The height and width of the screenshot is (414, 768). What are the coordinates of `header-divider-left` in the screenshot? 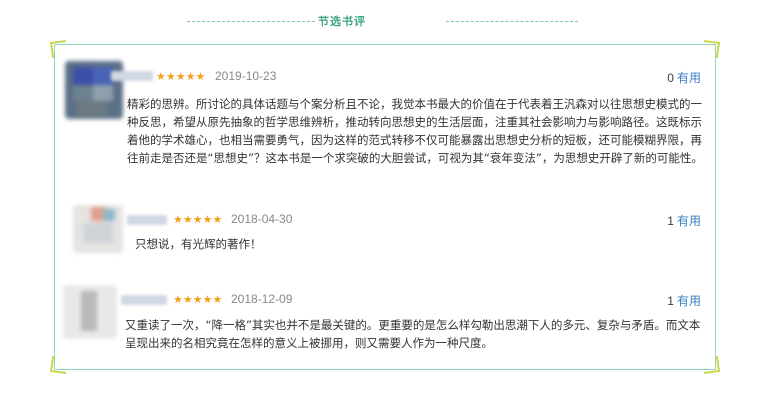 It's located at (251, 21).